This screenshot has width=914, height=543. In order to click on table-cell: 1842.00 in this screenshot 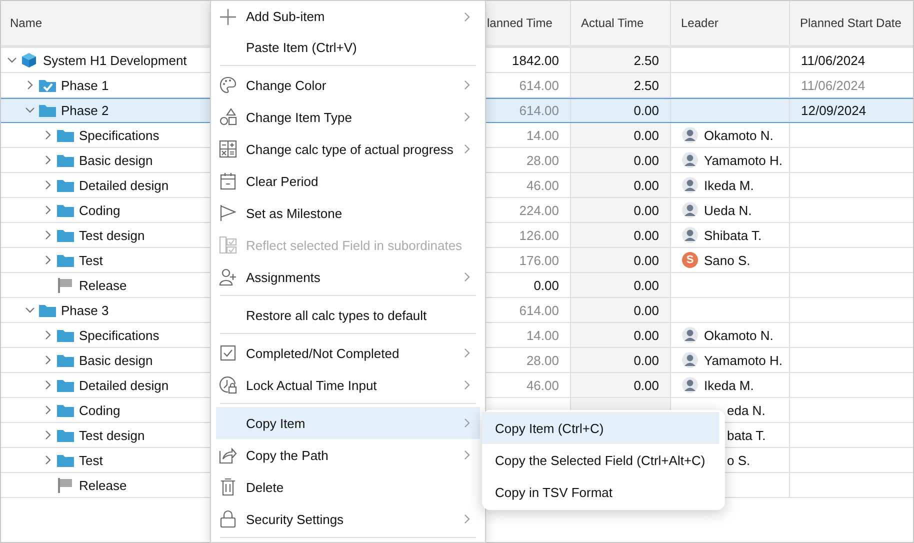, I will do `click(535, 60)`.